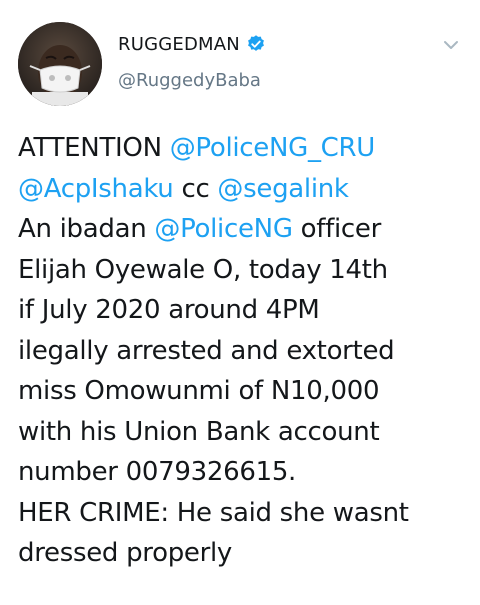 The image size is (480, 605). What do you see at coordinates (157, 472) in the screenshot?
I see `text-line: number 0079326615.` at bounding box center [157, 472].